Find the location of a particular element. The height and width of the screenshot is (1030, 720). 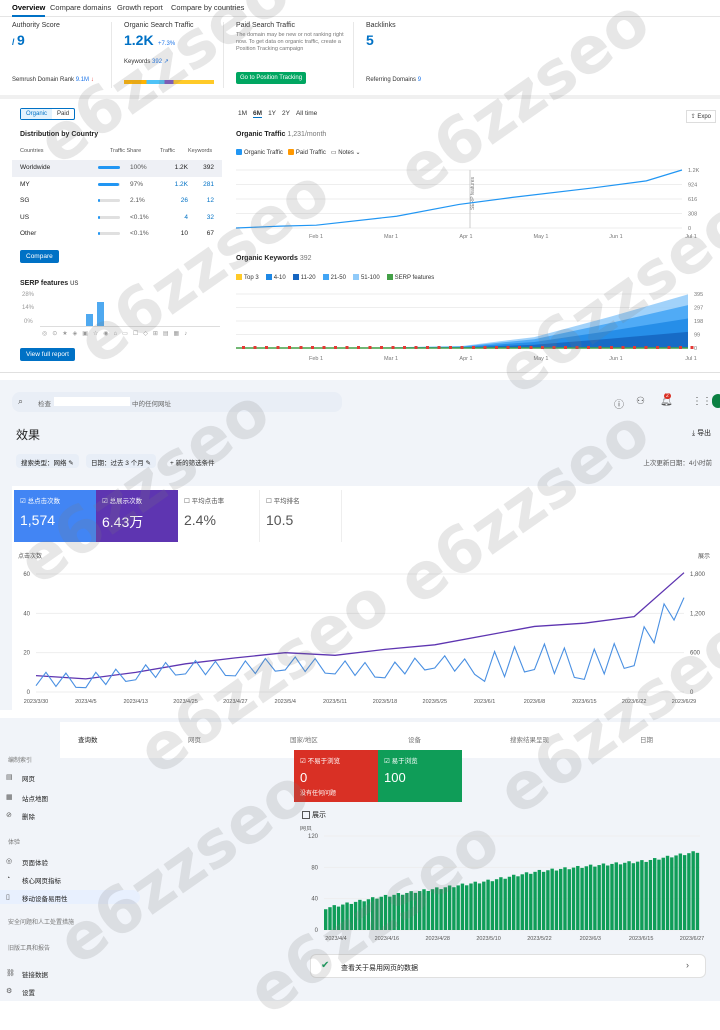

nav-item: ▤ 网页 is located at coordinates (70, 777).